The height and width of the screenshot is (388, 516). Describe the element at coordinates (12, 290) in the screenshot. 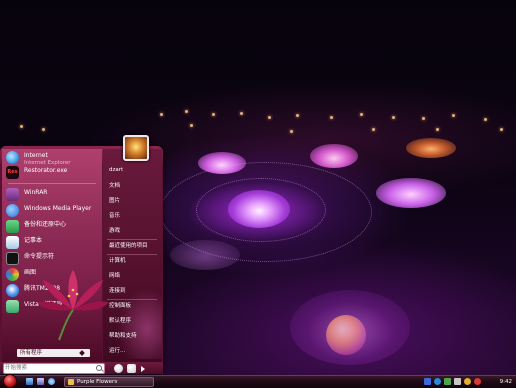

I see `tm-icon` at that location.